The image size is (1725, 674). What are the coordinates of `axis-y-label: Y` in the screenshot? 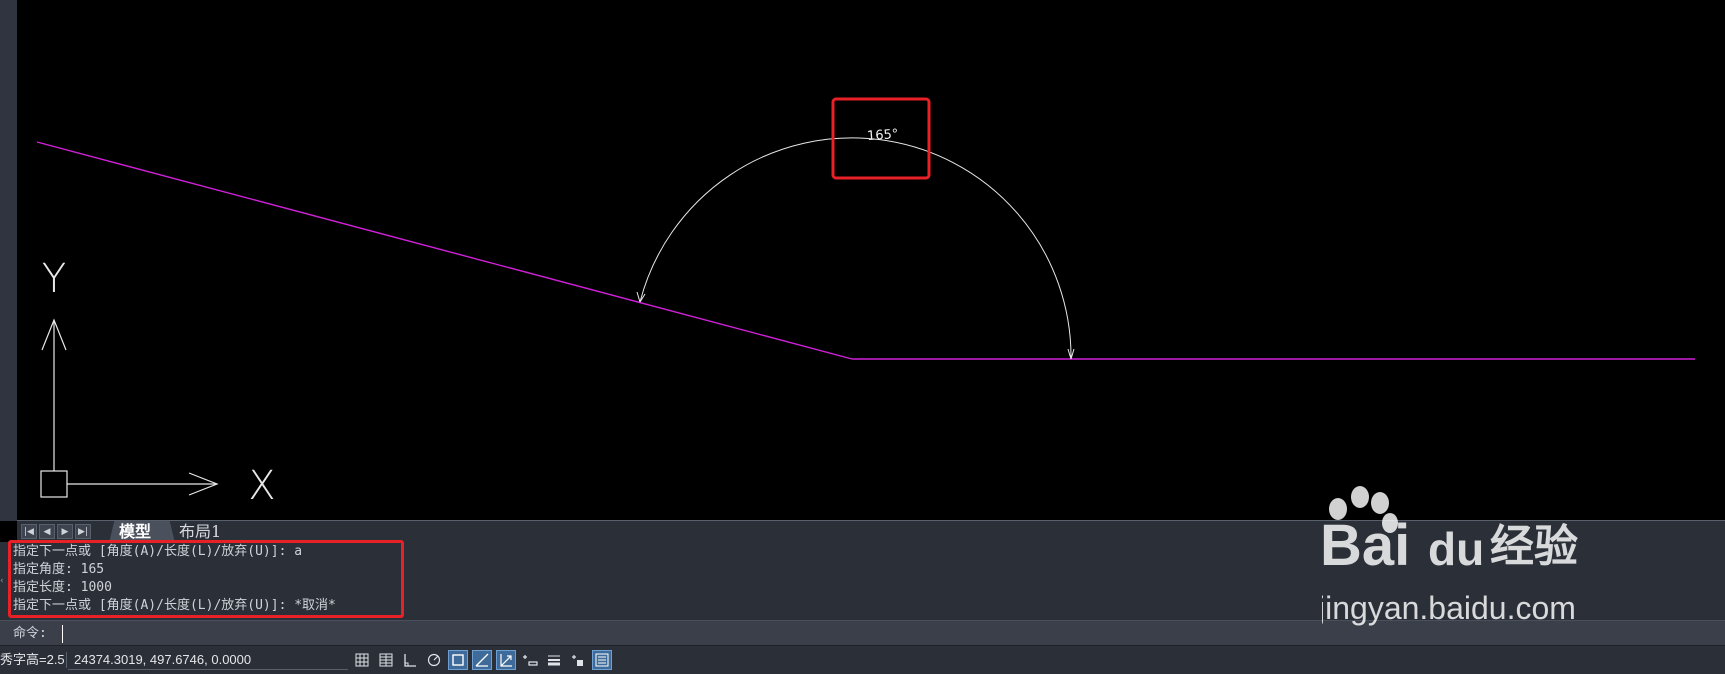 It's located at (54, 279).